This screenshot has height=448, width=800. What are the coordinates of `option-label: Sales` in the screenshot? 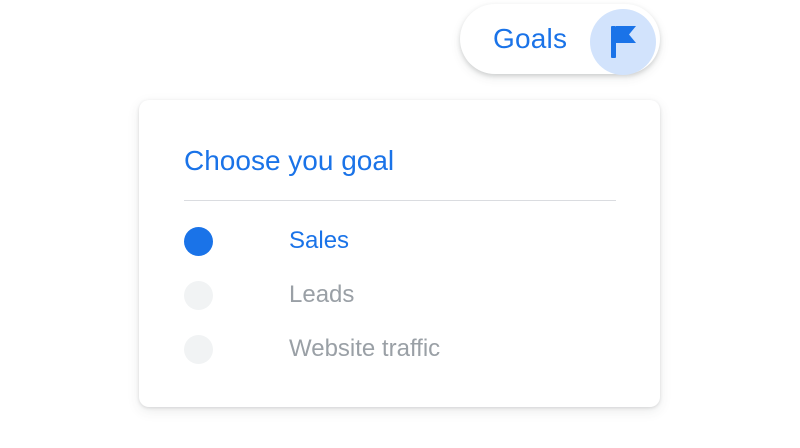 It's located at (319, 240).